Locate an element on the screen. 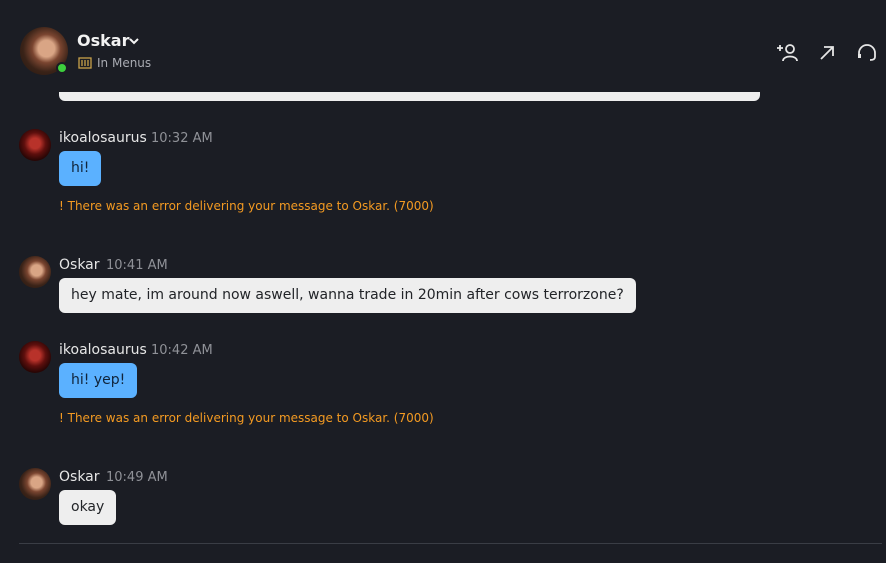  game-status-icon is located at coordinates (85, 63).